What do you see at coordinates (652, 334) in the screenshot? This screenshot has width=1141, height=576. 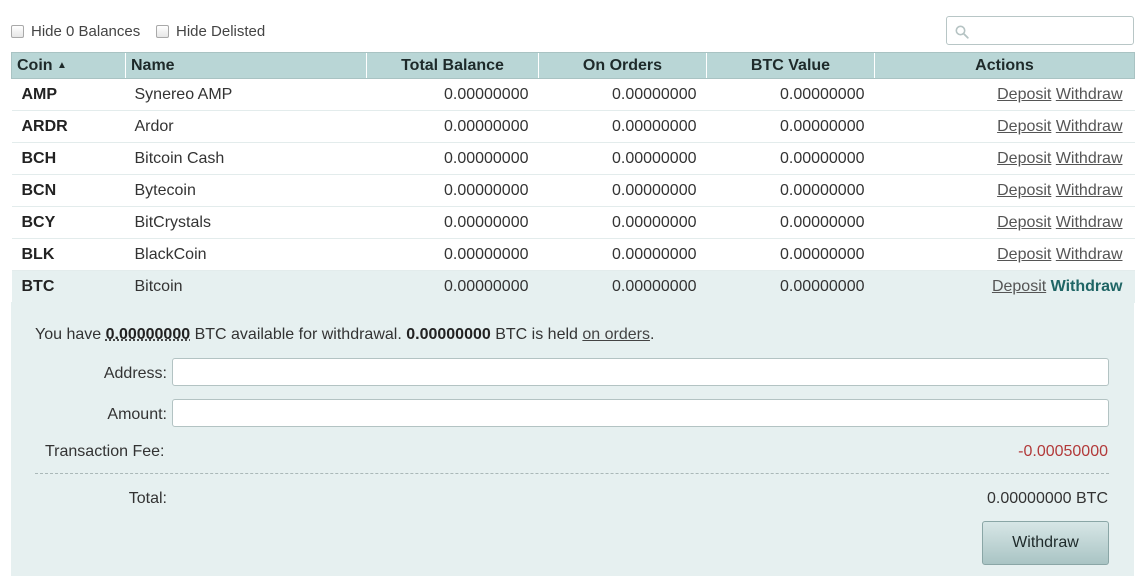 I see `info-suffix: .` at bounding box center [652, 334].